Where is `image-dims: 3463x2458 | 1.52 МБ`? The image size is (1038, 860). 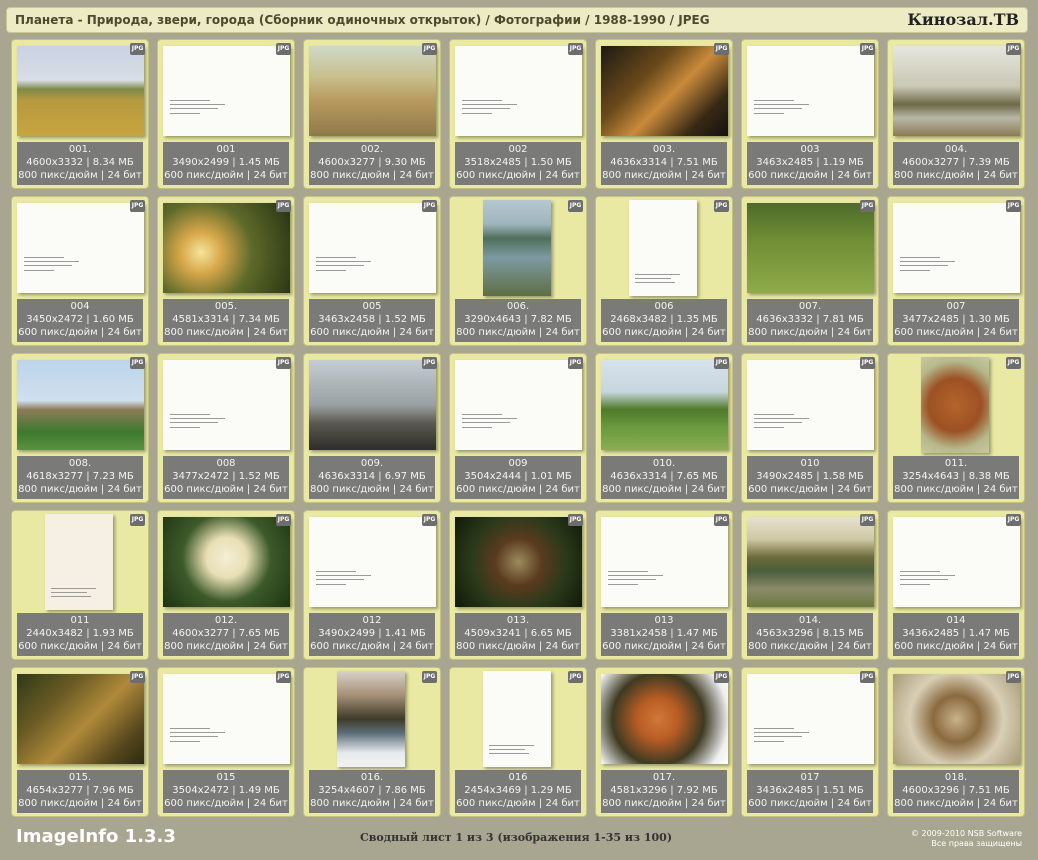 image-dims: 3463x2458 | 1.52 МБ is located at coordinates (372, 320).